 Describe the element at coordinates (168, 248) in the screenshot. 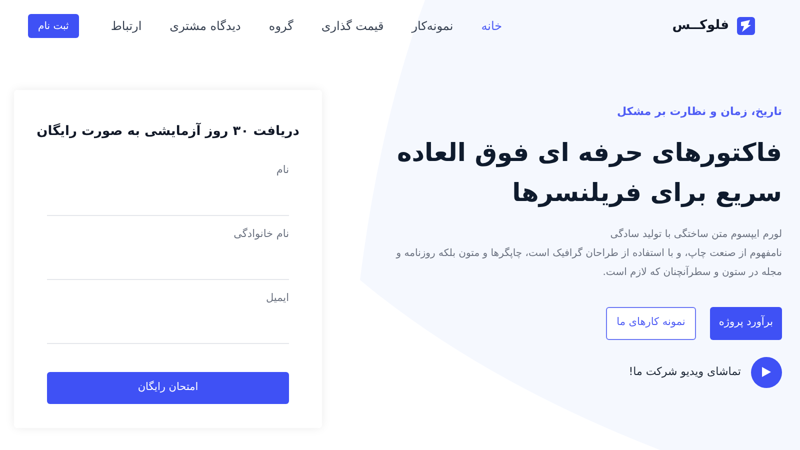

I see `form-field: نام خانوادگی` at that location.